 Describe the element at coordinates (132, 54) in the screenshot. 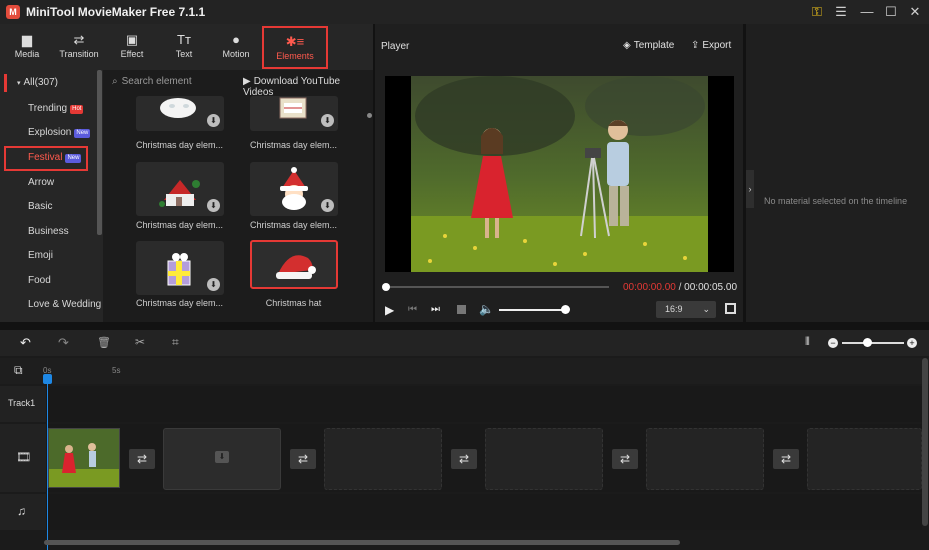

I see `tab-effect-label: Effect` at that location.